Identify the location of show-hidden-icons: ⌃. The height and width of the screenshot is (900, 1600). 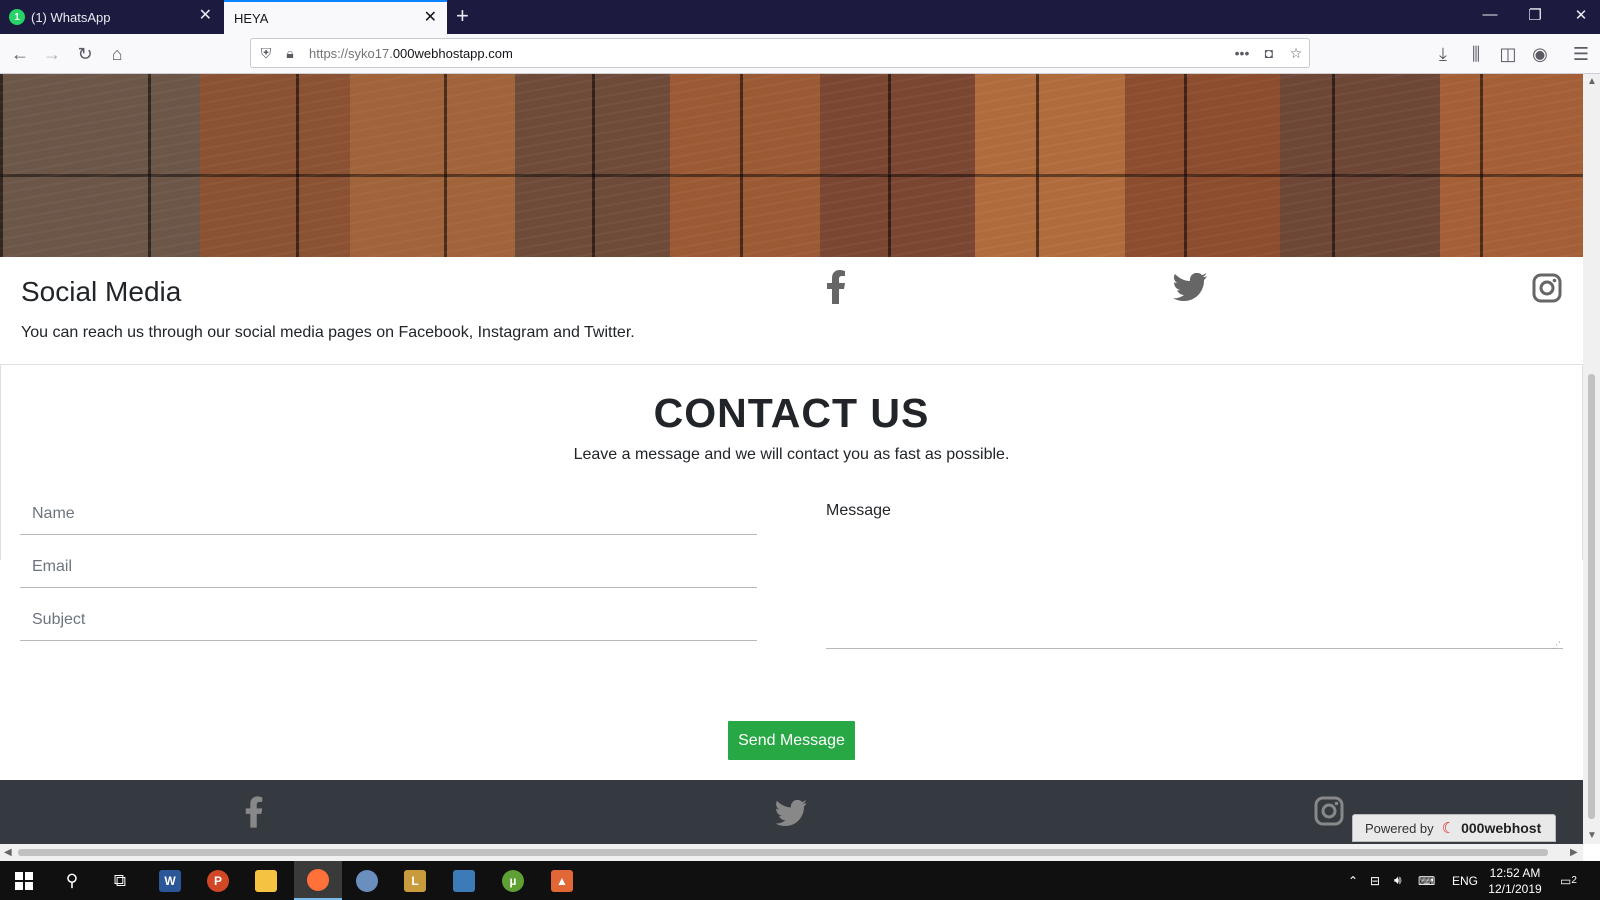
(1353, 880).